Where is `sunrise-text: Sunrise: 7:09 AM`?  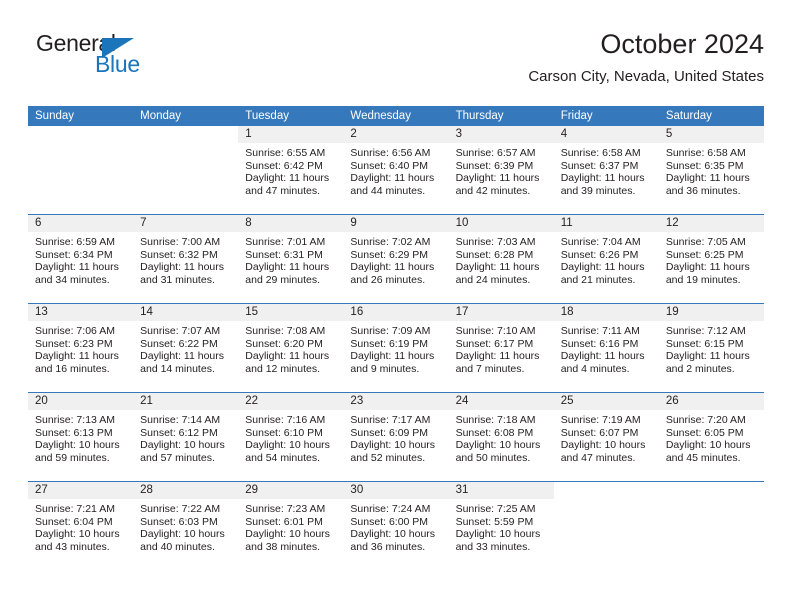 sunrise-text: Sunrise: 7:09 AM is located at coordinates (390, 331).